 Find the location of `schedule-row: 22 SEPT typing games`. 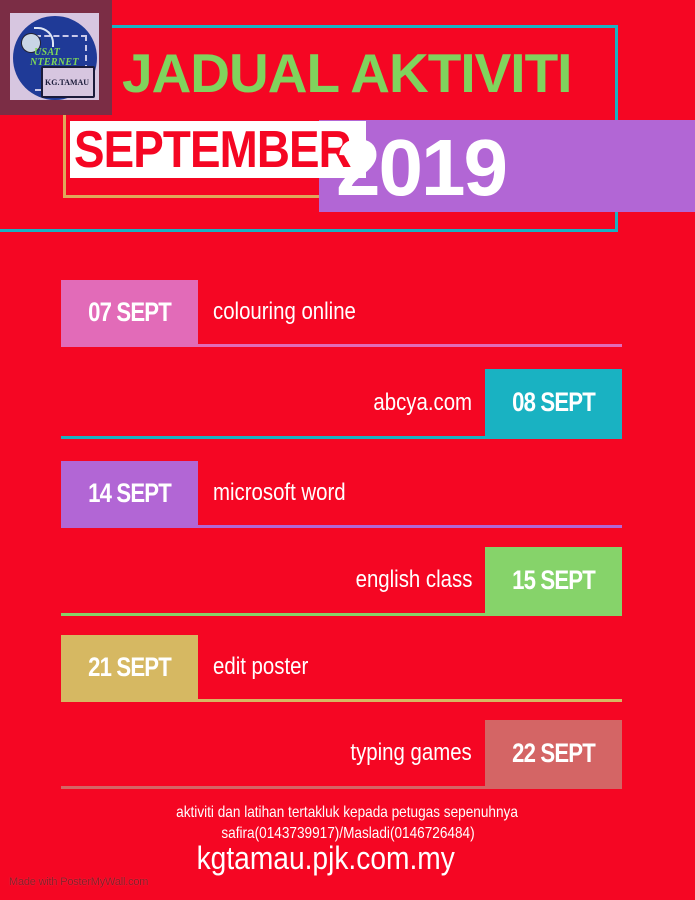

schedule-row: 22 SEPT typing games is located at coordinates (341, 754).